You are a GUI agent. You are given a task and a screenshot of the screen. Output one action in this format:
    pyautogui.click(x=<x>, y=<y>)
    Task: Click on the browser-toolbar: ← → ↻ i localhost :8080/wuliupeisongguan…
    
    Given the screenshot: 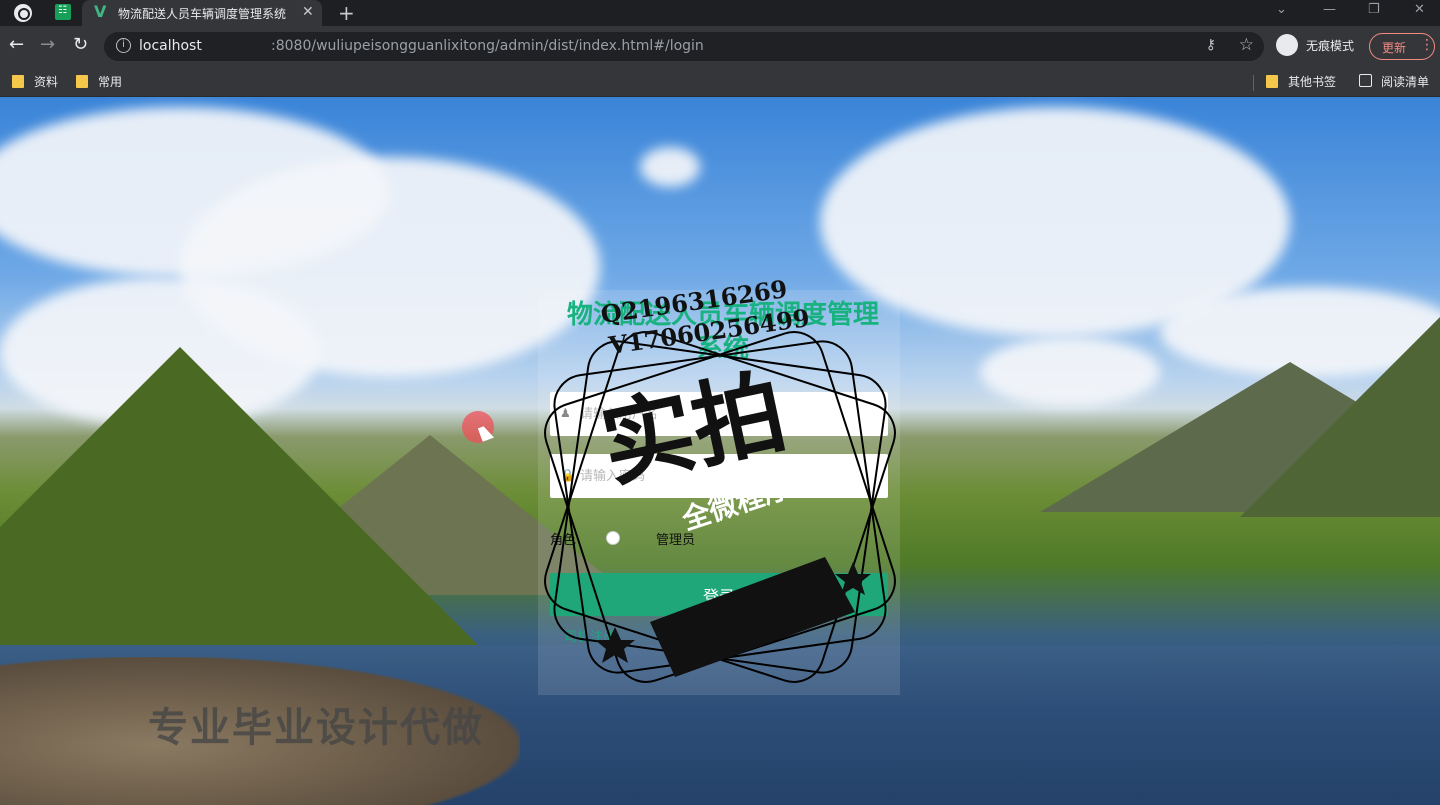 What is the action you would take?
    pyautogui.click(x=720, y=46)
    